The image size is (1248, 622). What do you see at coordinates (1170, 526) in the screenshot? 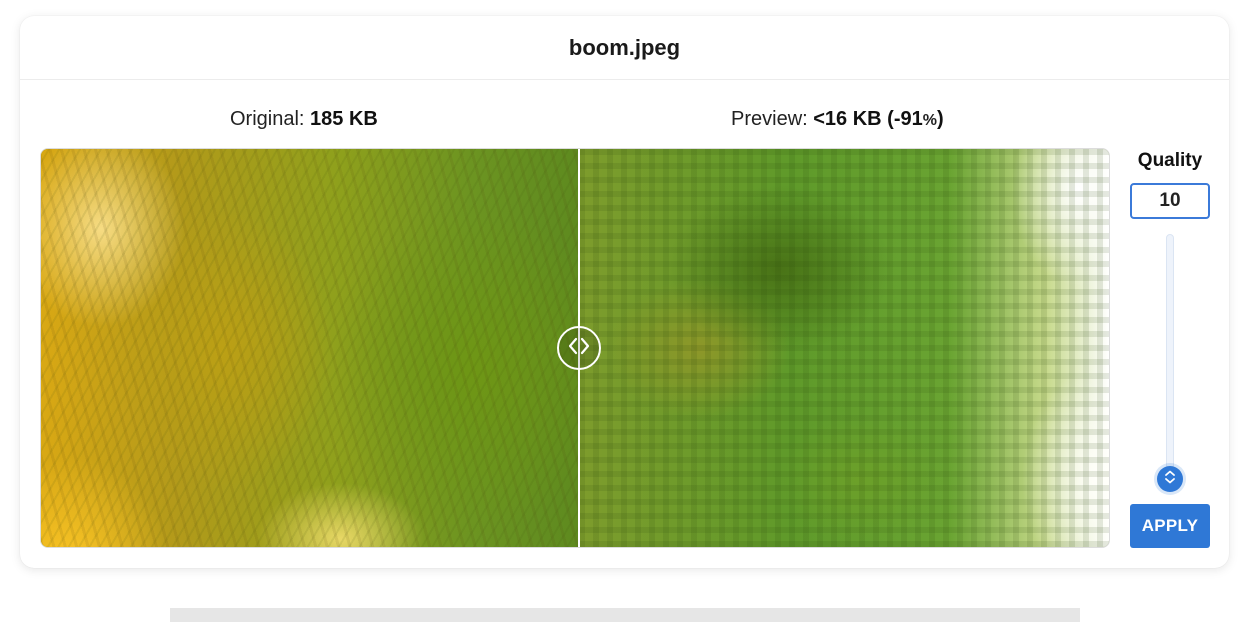
I see `apply-button: APPLY` at bounding box center [1170, 526].